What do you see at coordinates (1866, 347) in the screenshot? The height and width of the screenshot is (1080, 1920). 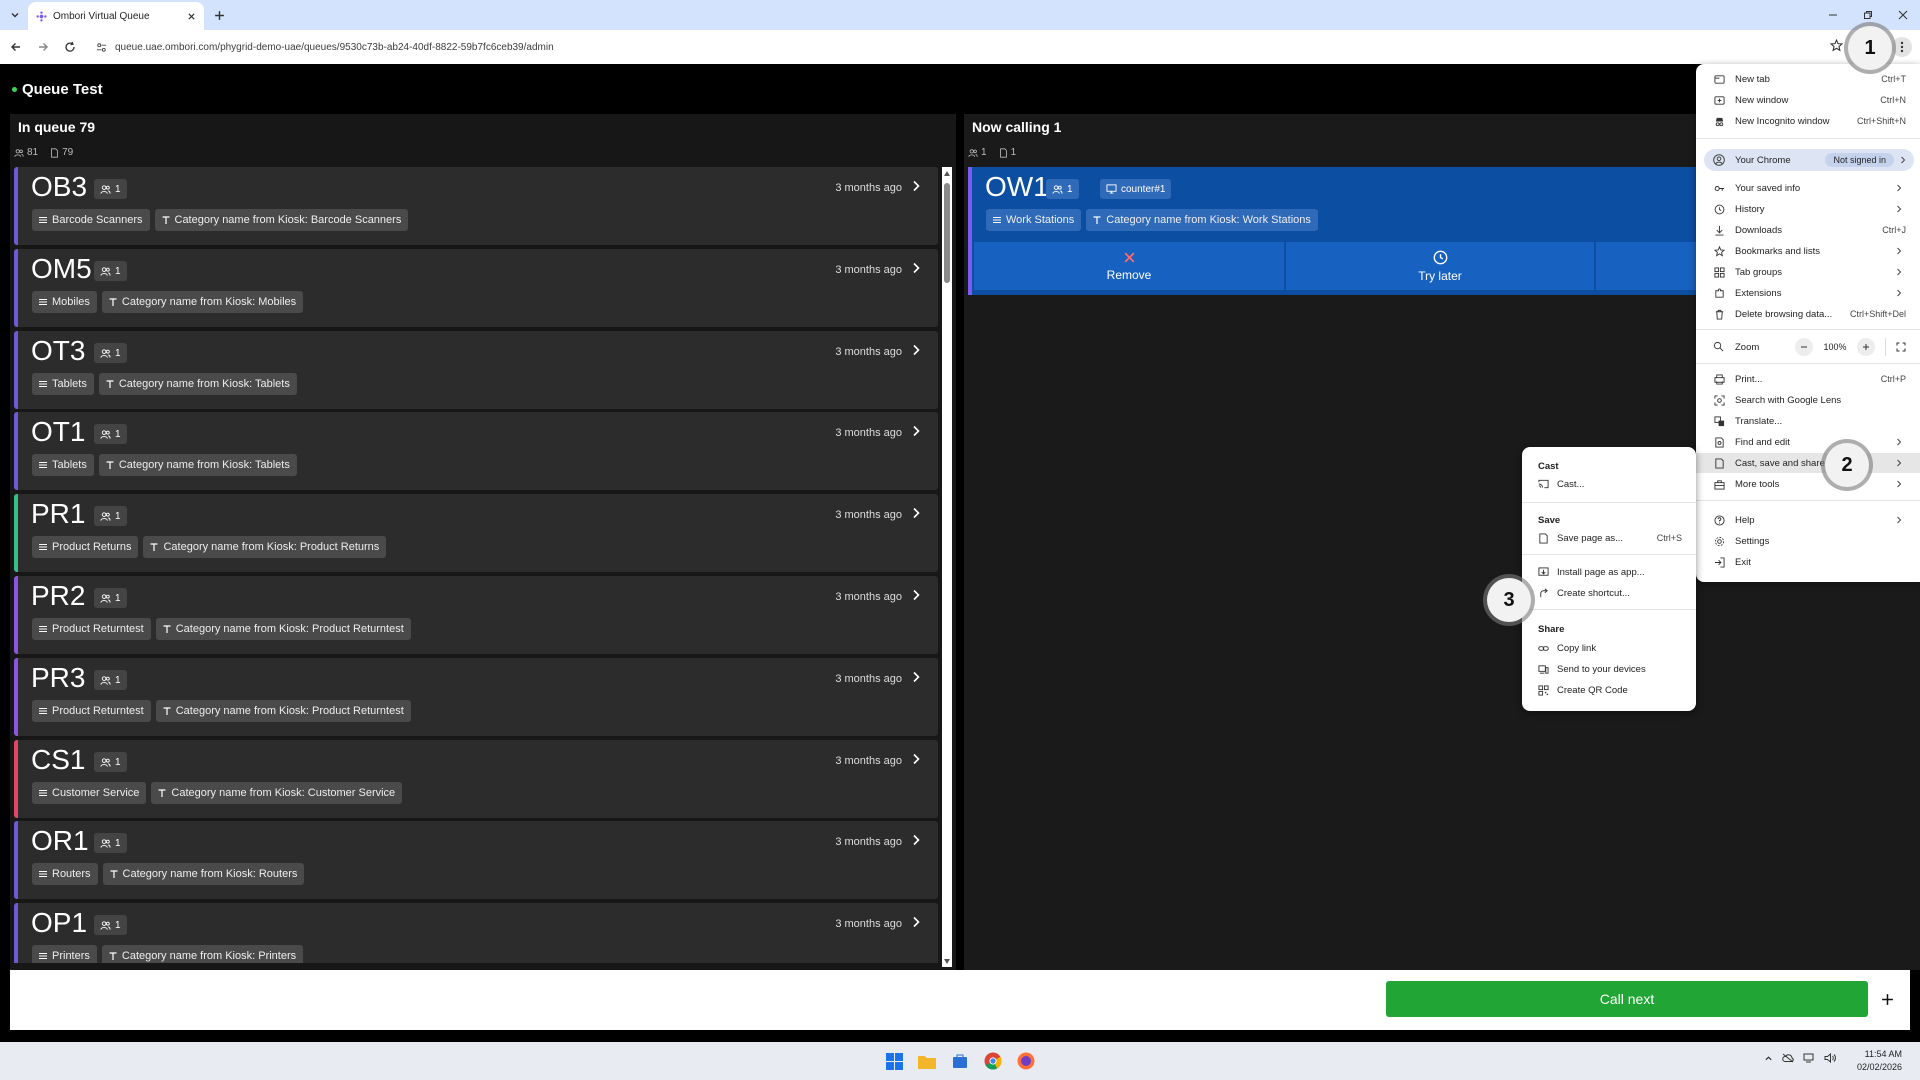 I see `zoom-in-button` at bounding box center [1866, 347].